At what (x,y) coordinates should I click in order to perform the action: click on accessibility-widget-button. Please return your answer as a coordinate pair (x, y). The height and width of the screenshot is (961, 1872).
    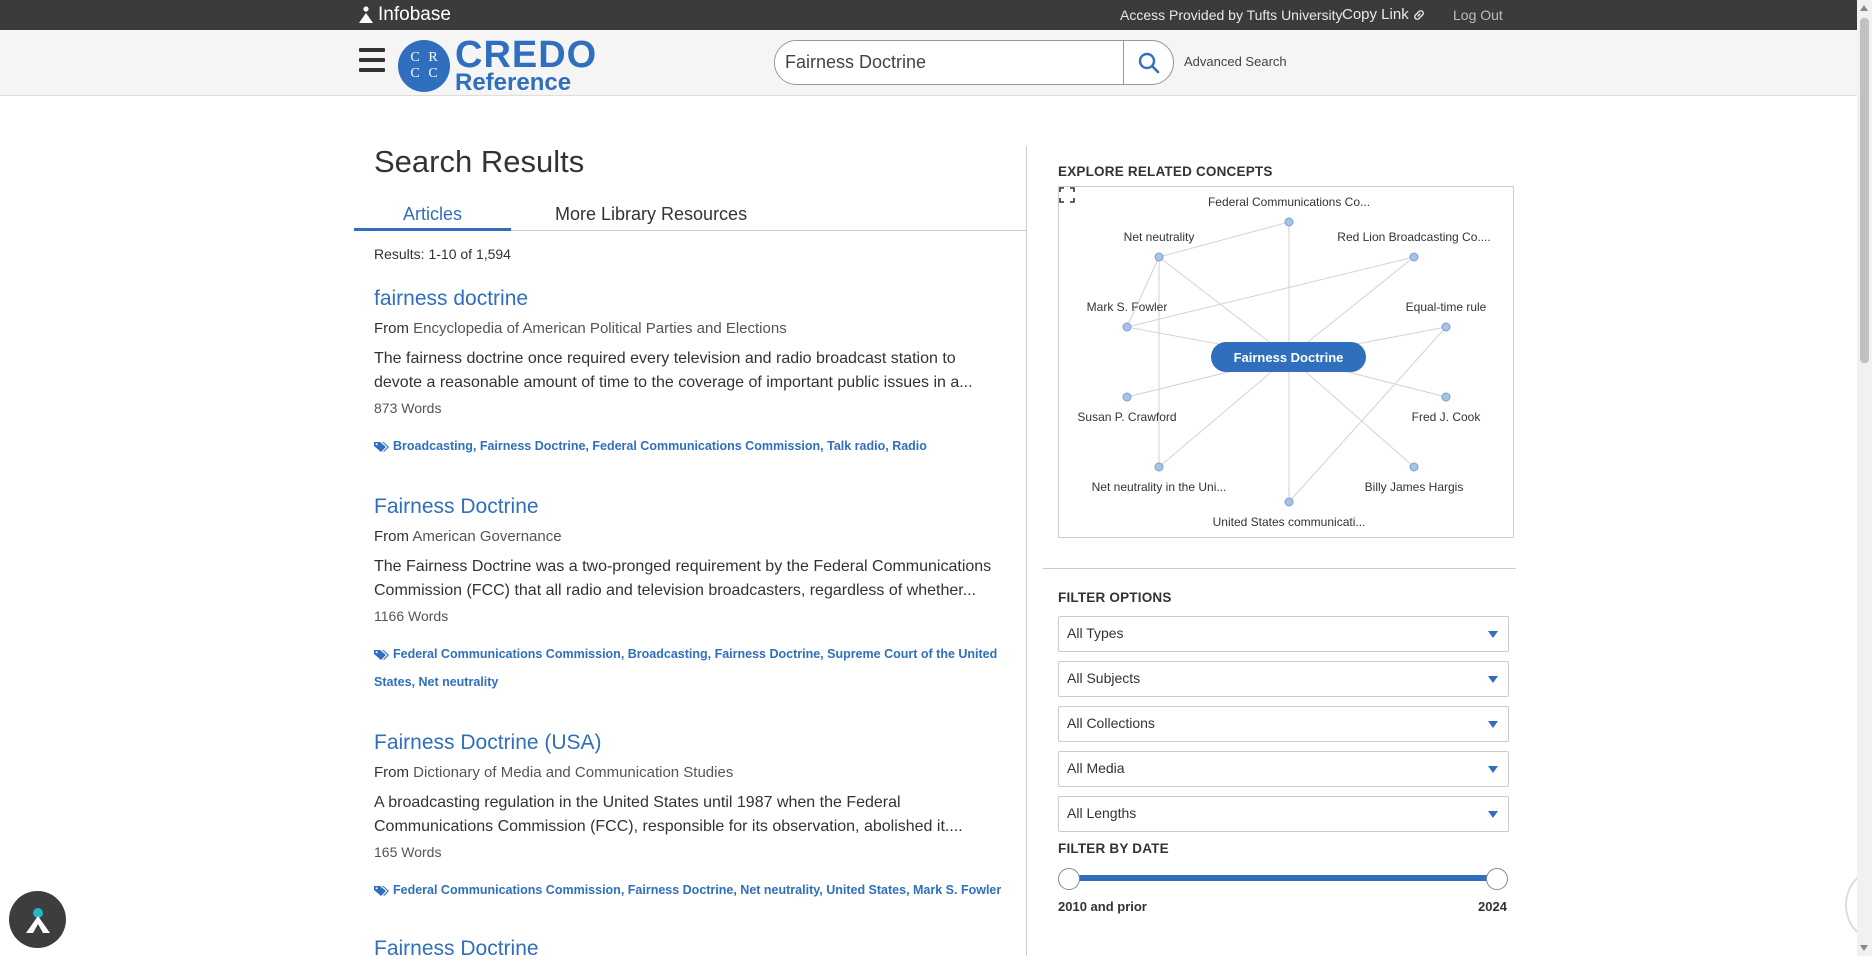
    Looking at the image, I should click on (37, 919).